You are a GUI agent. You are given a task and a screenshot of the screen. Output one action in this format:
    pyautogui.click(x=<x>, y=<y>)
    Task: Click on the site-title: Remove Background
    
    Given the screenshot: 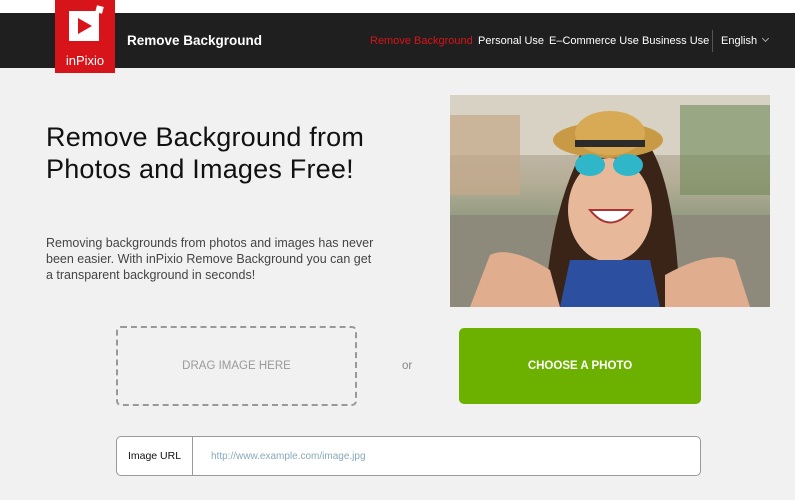 What is the action you would take?
    pyautogui.click(x=195, y=40)
    